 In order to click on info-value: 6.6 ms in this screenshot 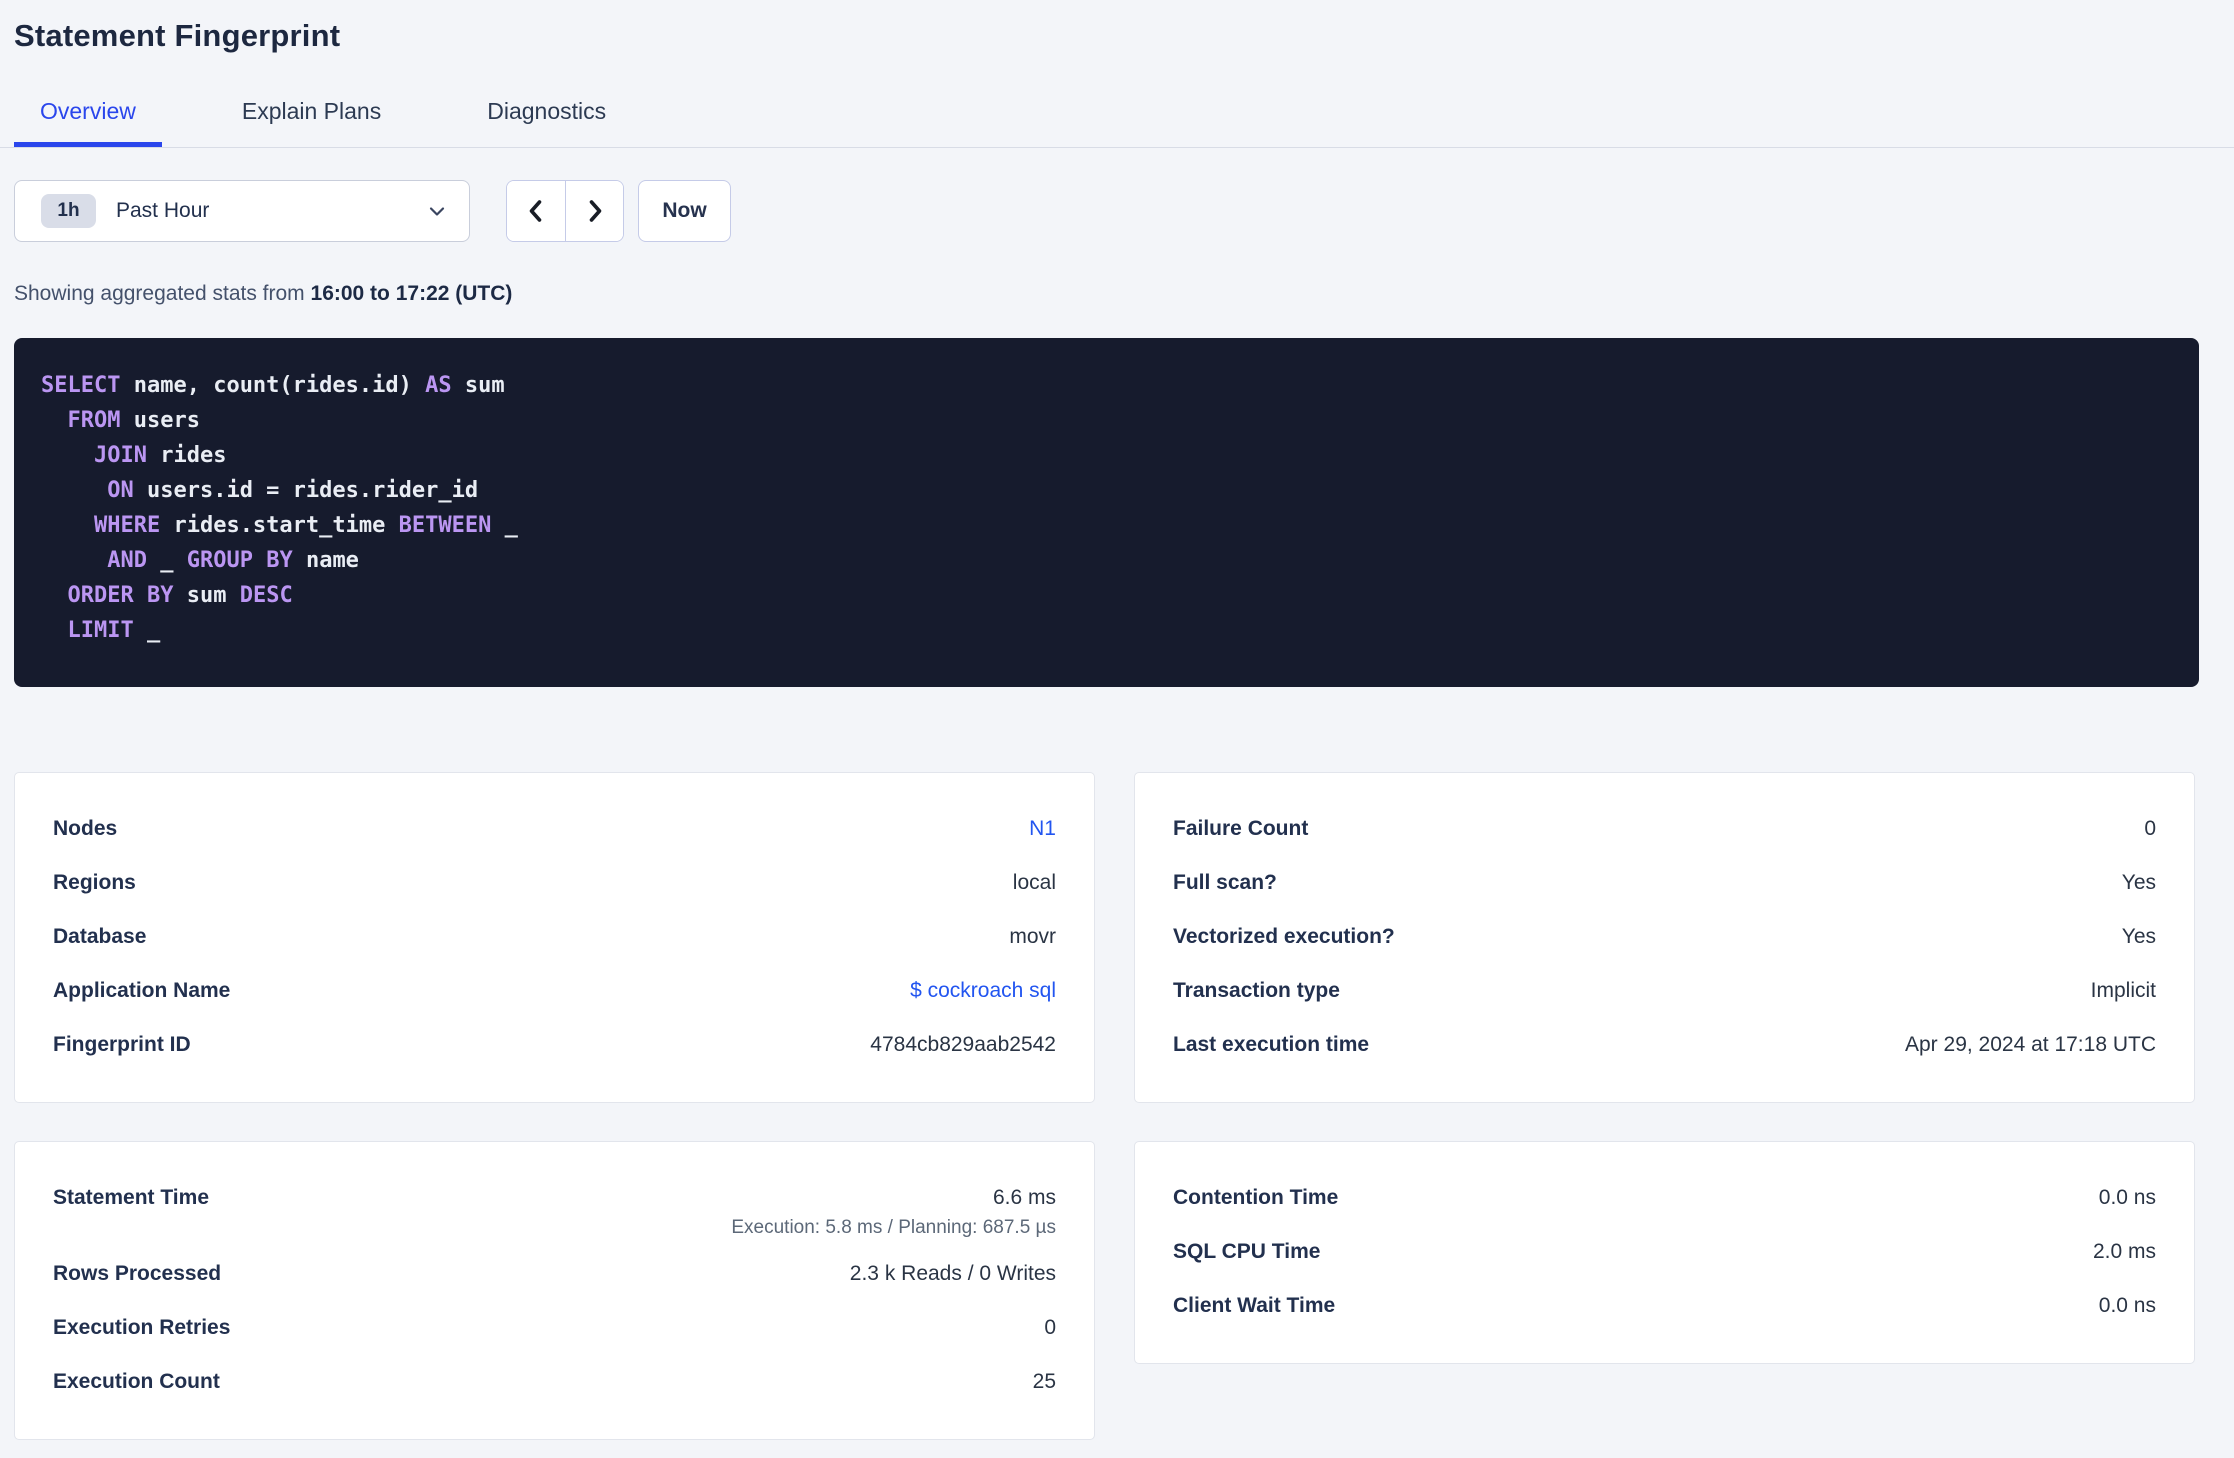, I will do `click(1024, 1197)`.